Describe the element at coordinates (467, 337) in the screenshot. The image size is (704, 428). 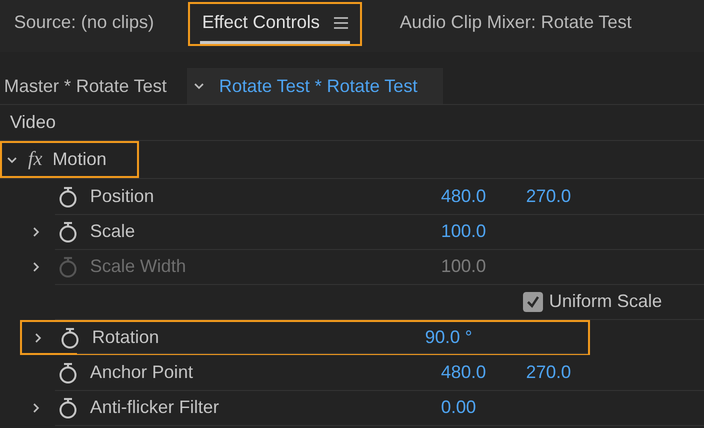
I see `property-value: 90.0 °` at that location.